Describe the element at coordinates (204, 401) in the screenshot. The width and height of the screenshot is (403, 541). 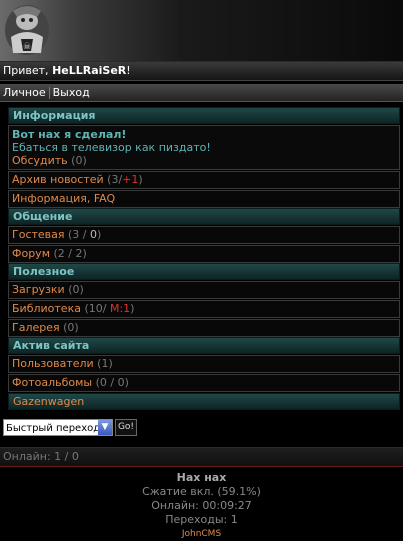
I see `menu-item-gazenwagen: Gazenwagen` at that location.